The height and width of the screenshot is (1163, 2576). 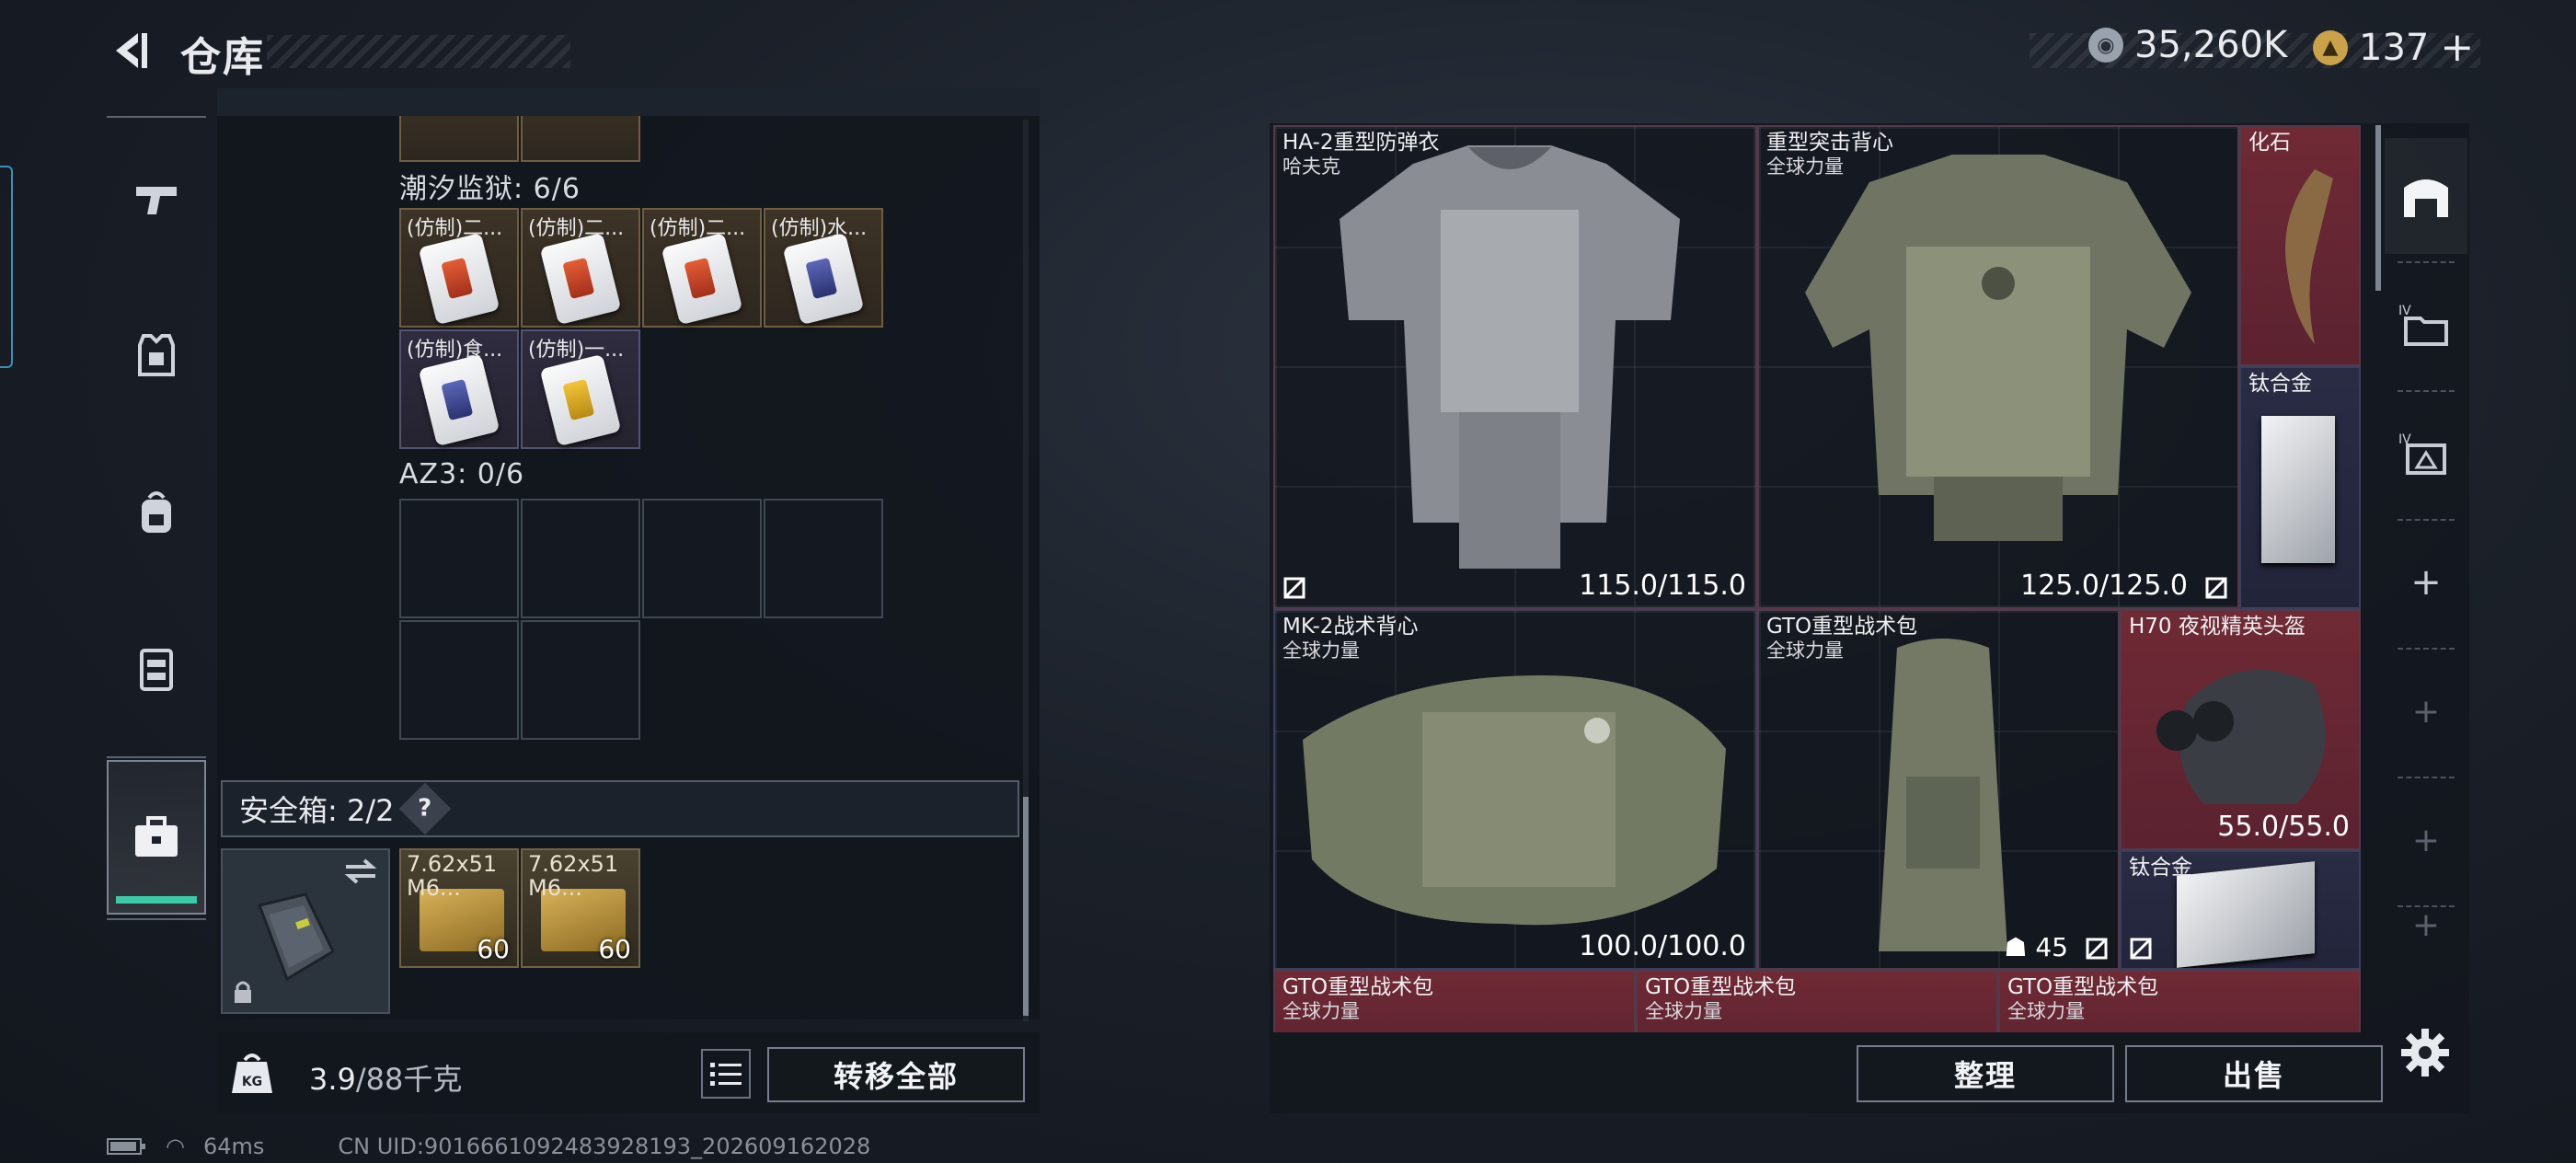 I want to click on item-durability: 100.0/100.0, so click(x=1662, y=946).